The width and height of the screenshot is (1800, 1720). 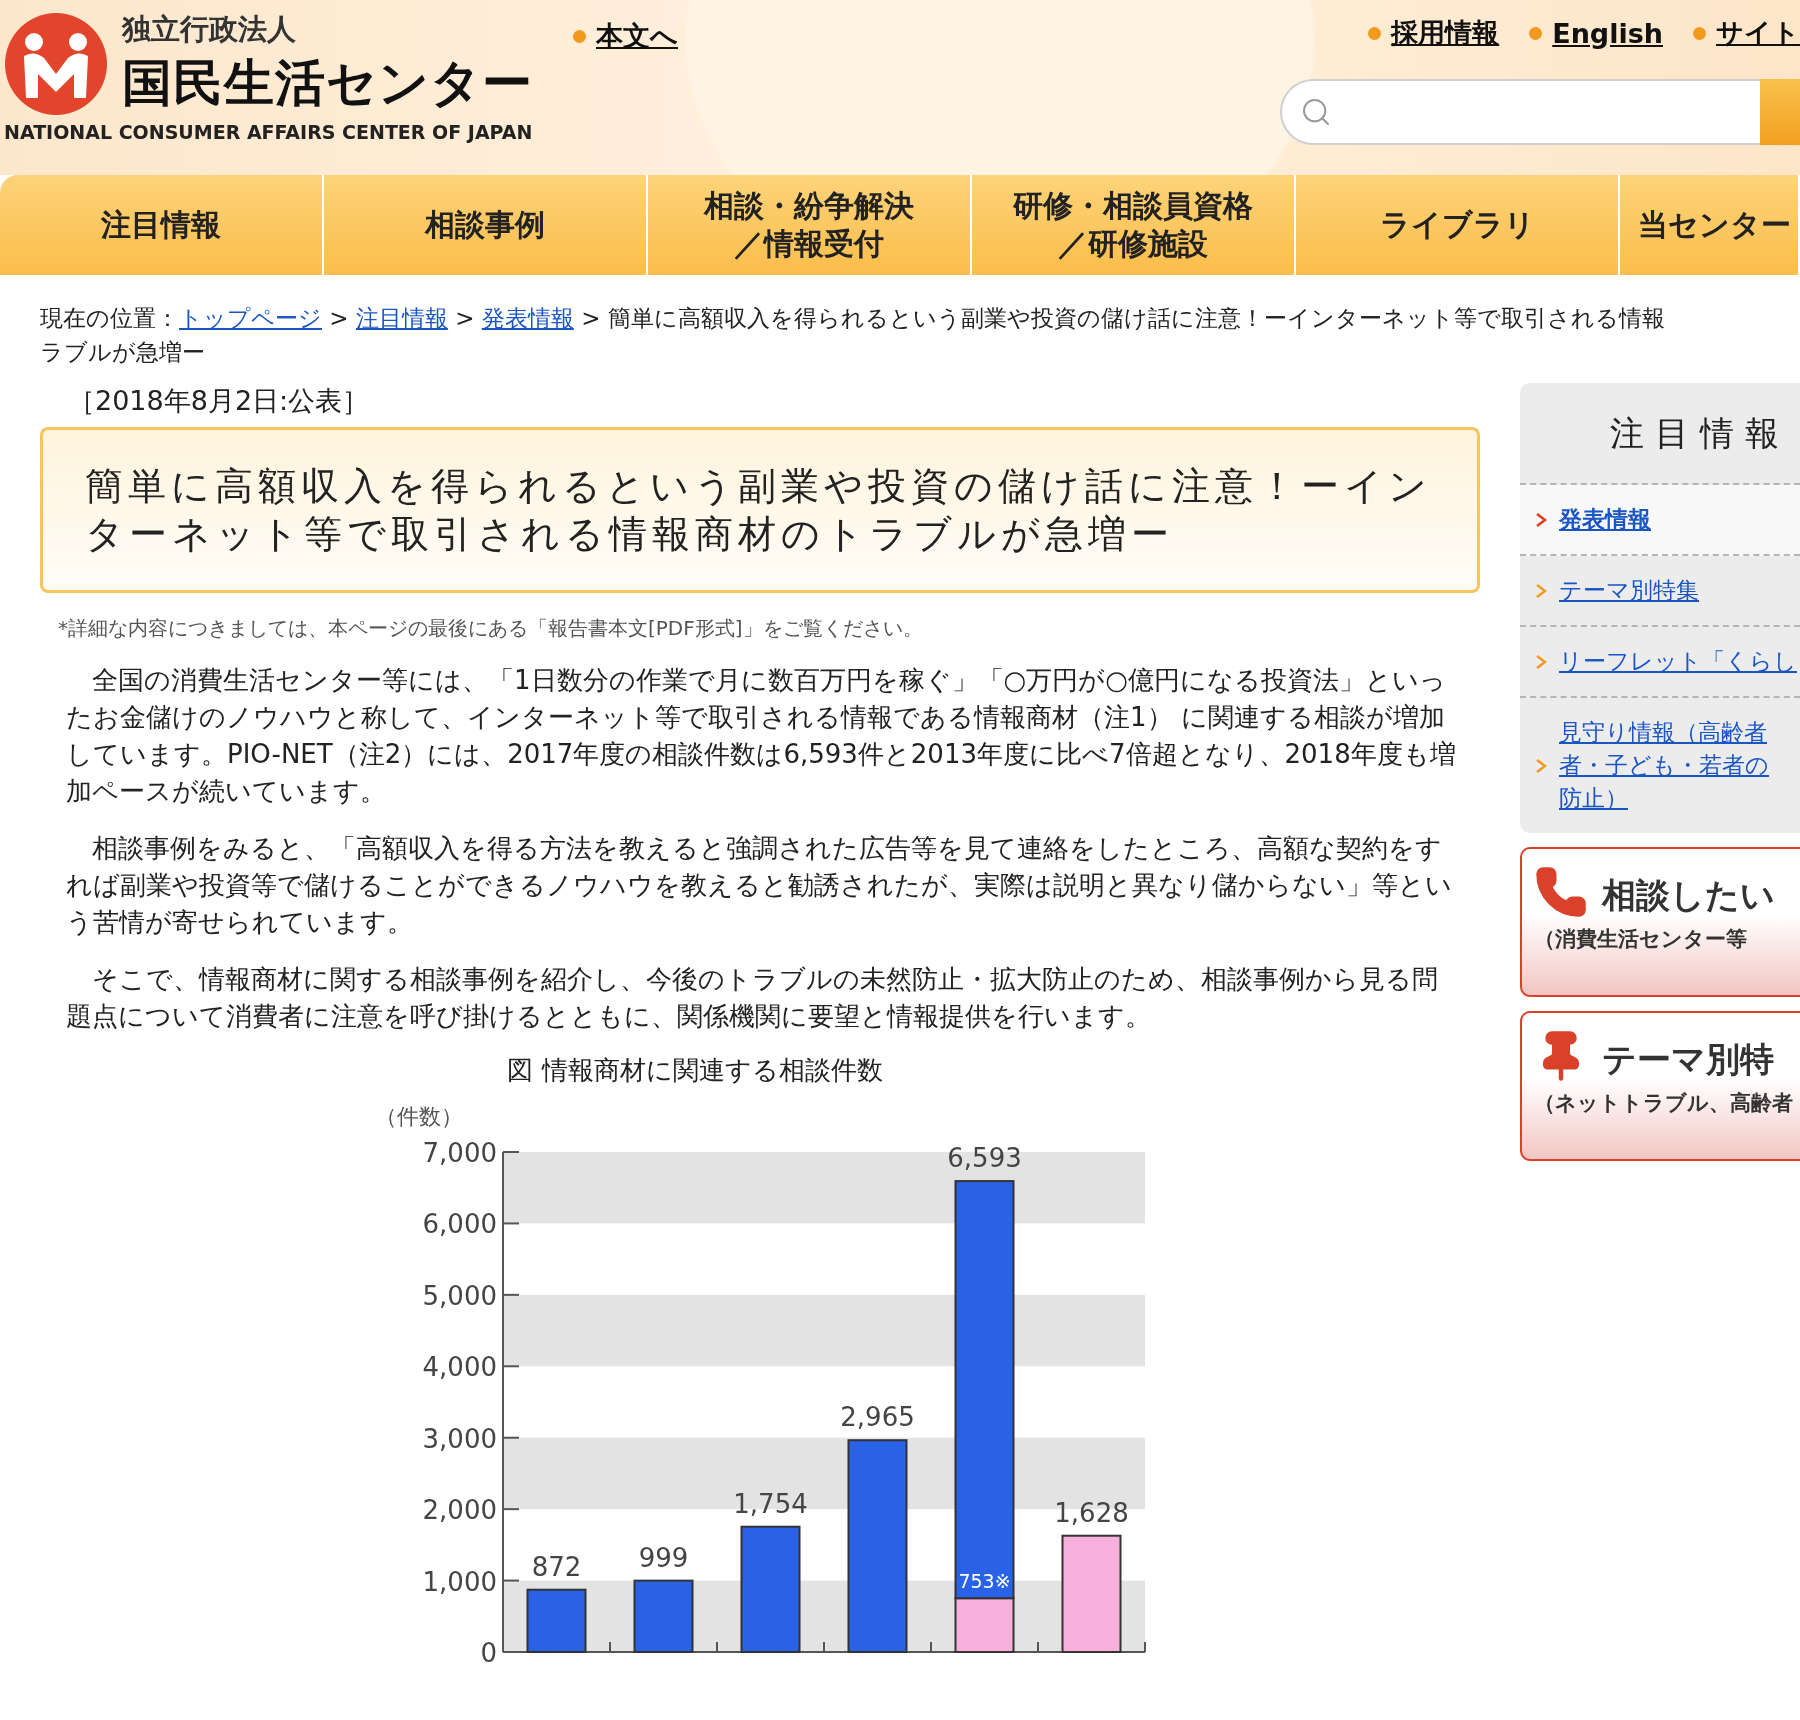 I want to click on search-icon, so click(x=1316, y=112).